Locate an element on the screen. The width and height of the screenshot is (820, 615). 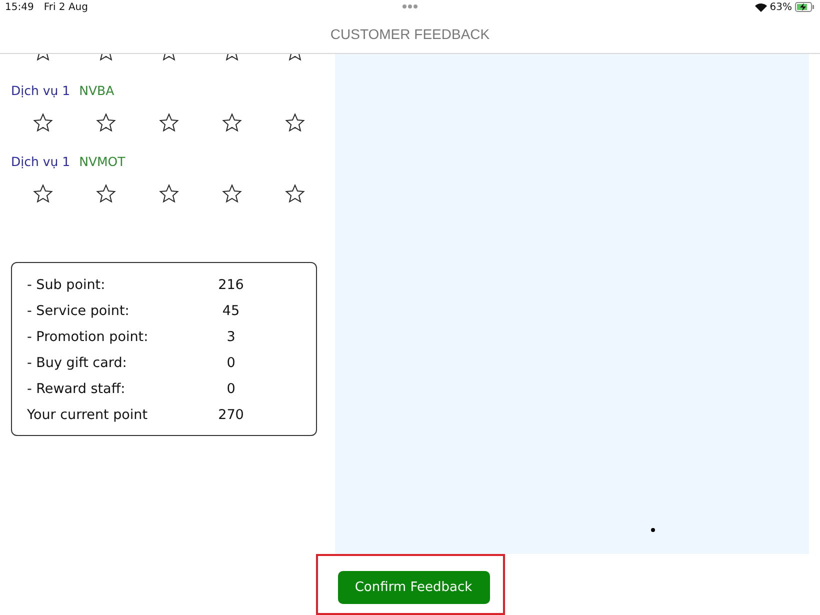
dot-icon is located at coordinates (653, 530).